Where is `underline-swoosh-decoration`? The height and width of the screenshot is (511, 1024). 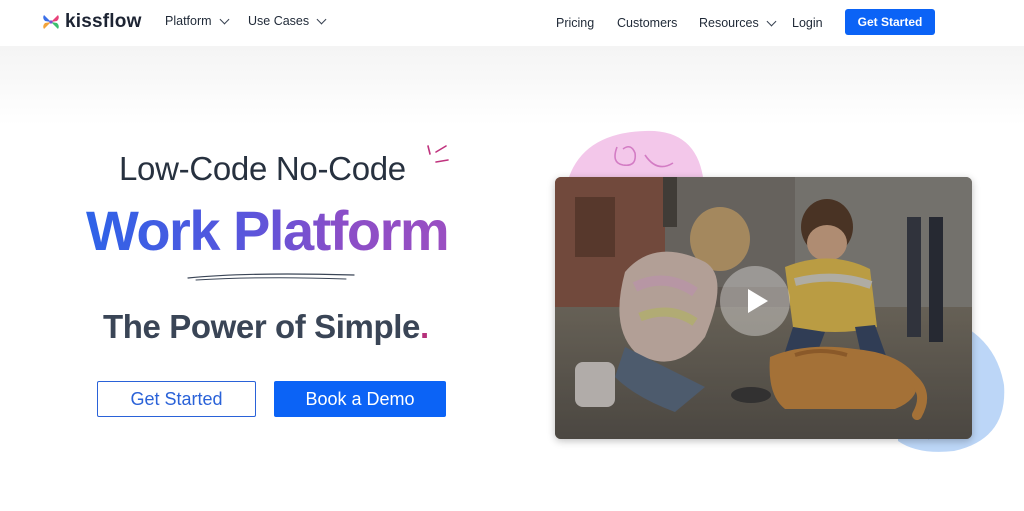
underline-swoosh-decoration is located at coordinates (271, 277).